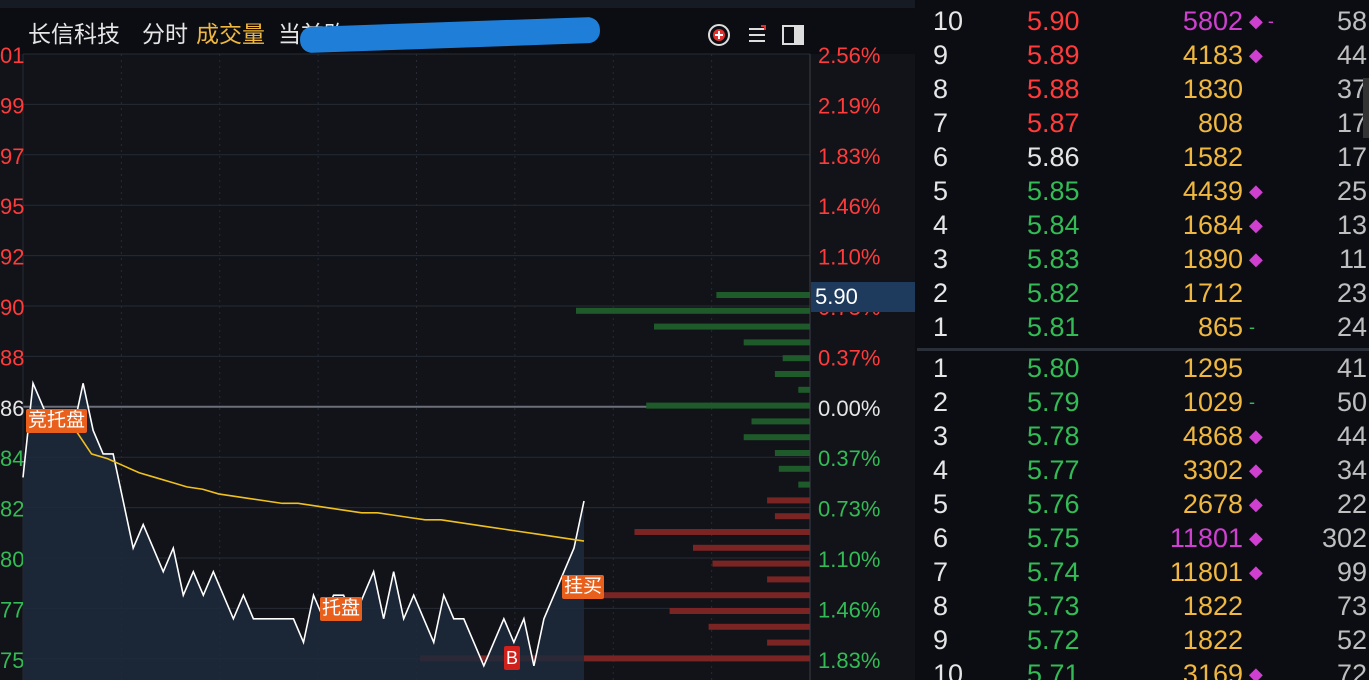 The width and height of the screenshot is (1369, 680). Describe the element at coordinates (1220, 327) in the screenshot. I see `volume: 865` at that location.